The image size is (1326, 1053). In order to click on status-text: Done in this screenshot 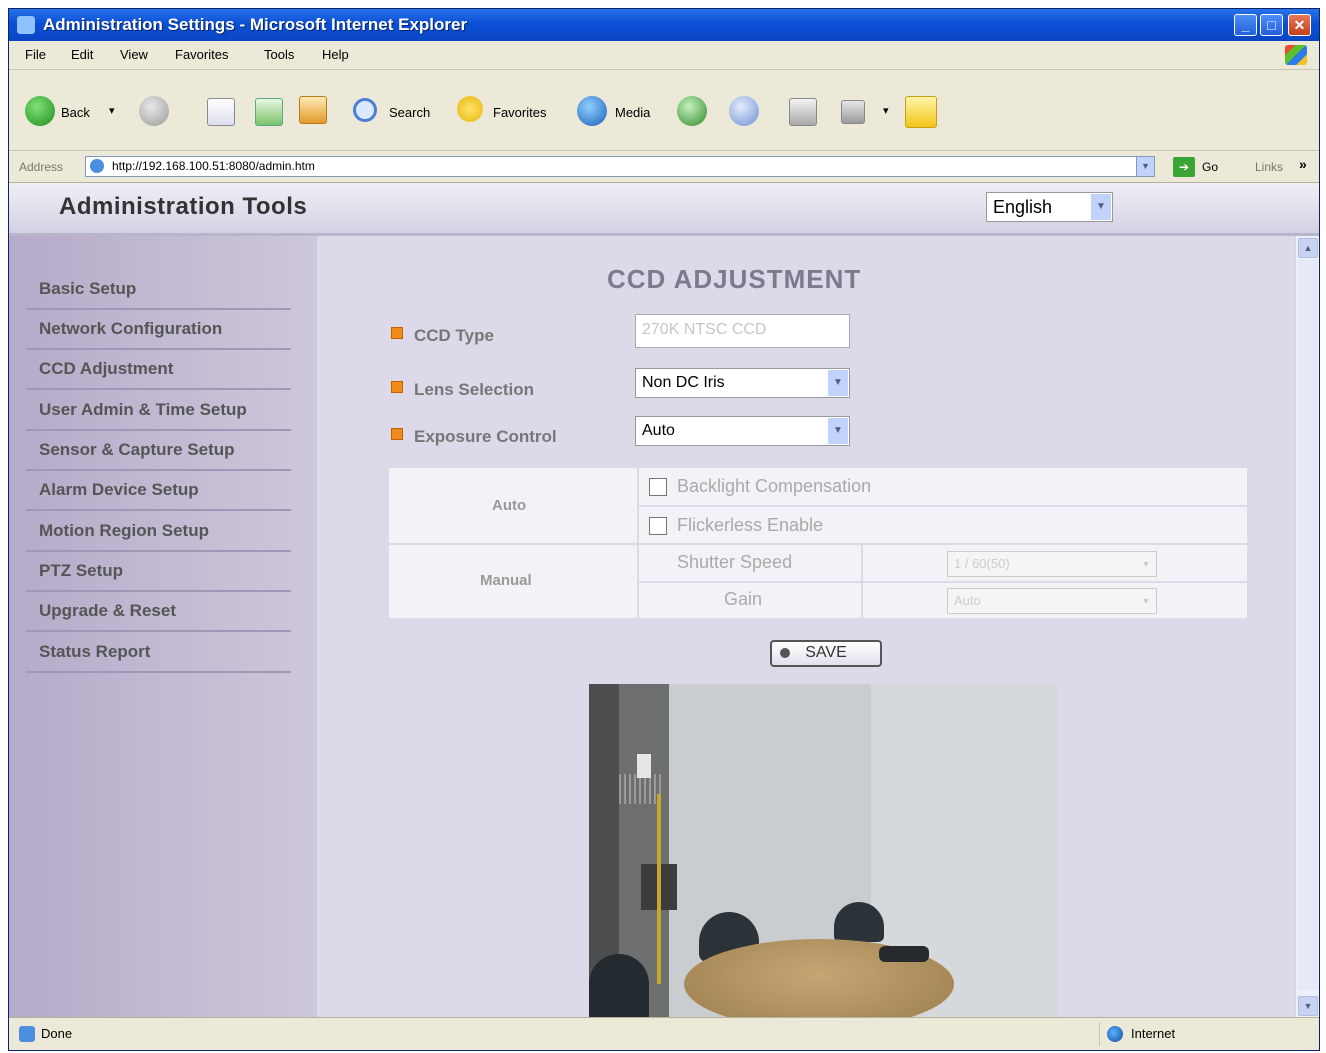, I will do `click(57, 1033)`.